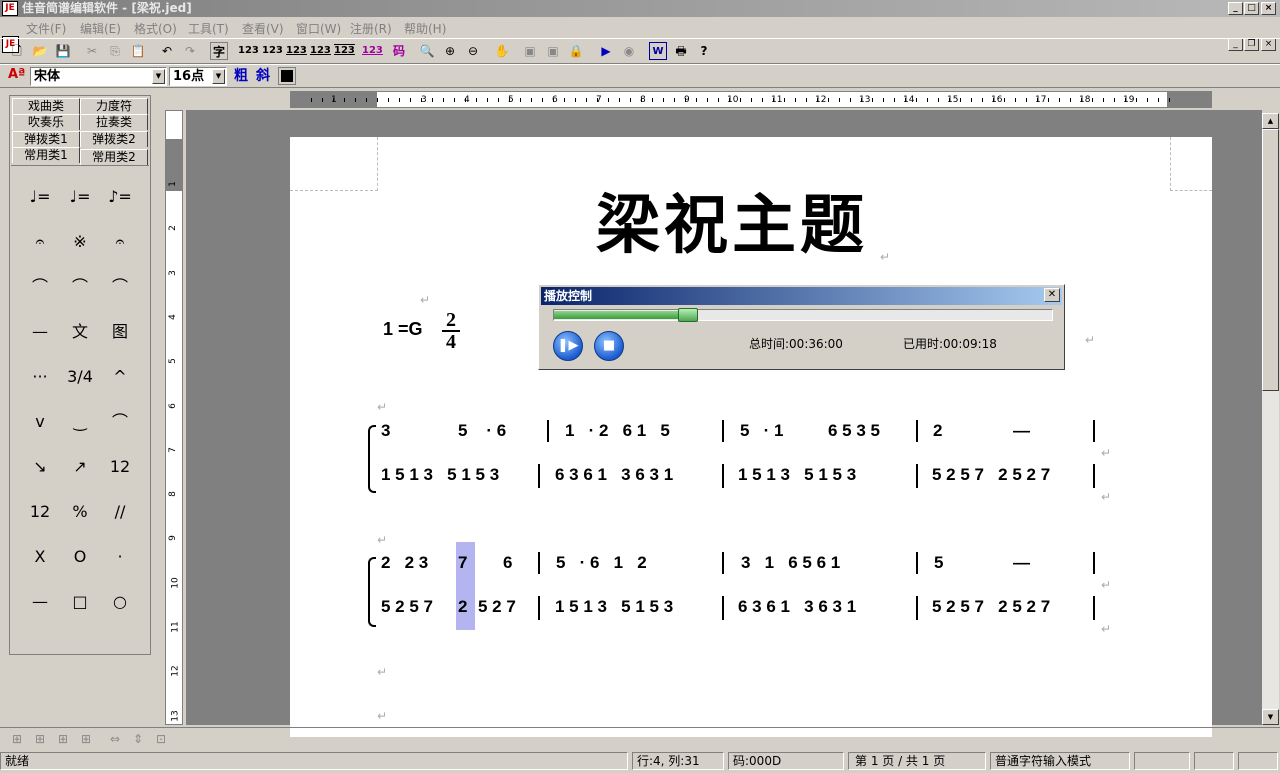 Image resolution: width=1280 pixels, height=773 pixels. Describe the element at coordinates (40, 51) in the screenshot. I see `open-folder-icon: 📂` at that location.